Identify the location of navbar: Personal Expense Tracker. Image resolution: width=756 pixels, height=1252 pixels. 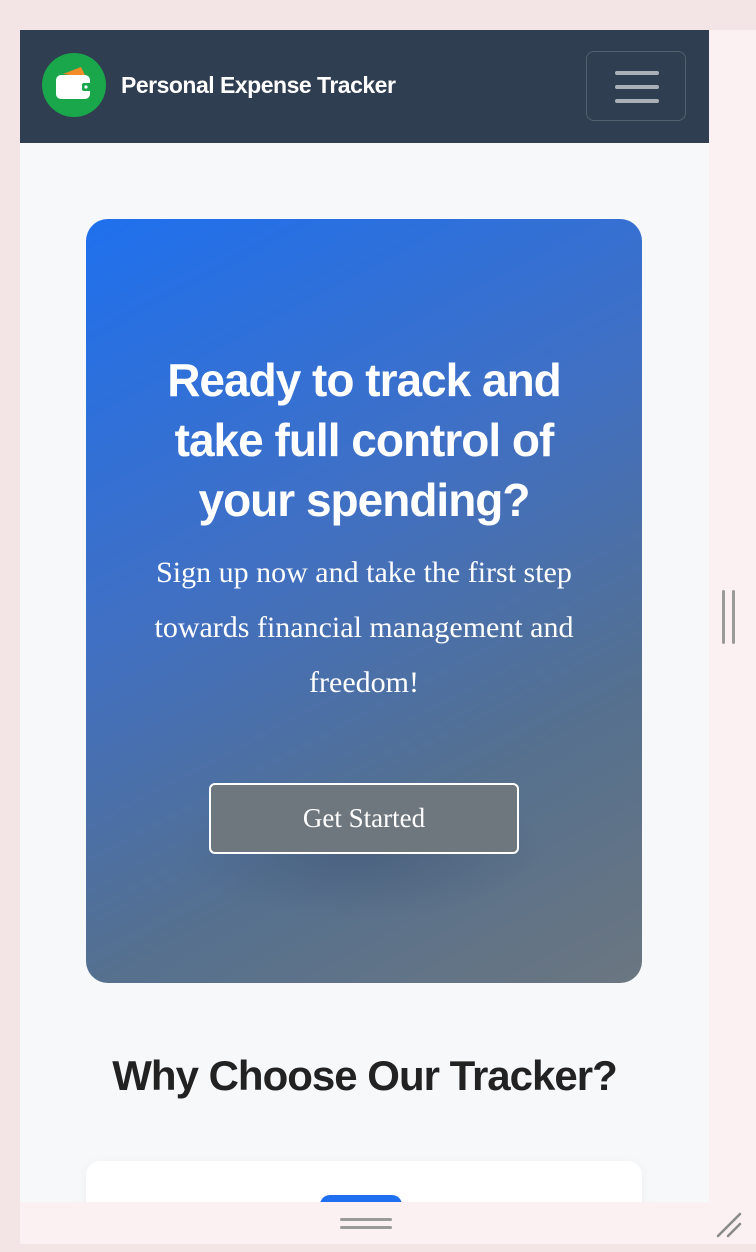
(364, 86).